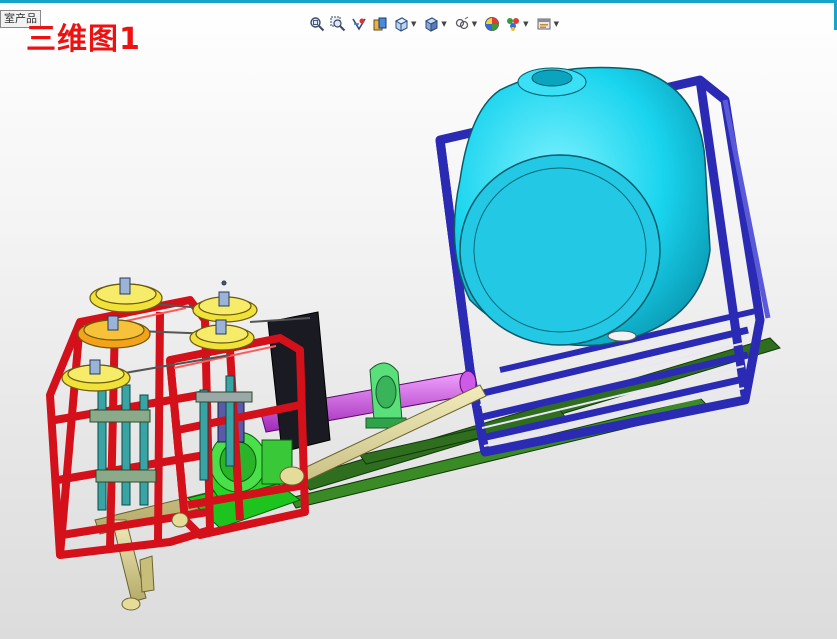  What do you see at coordinates (386, 395) in the screenshot?
I see `bearing-housing` at bounding box center [386, 395].